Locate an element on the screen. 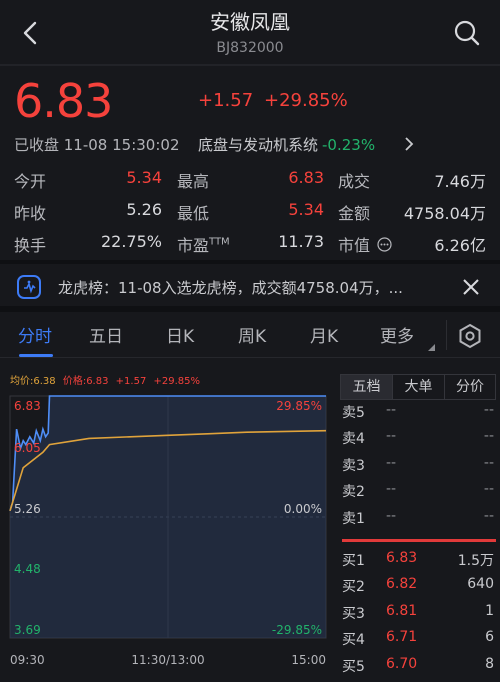 This screenshot has width=500, height=682. stat-value: 6.83 is located at coordinates (306, 177).